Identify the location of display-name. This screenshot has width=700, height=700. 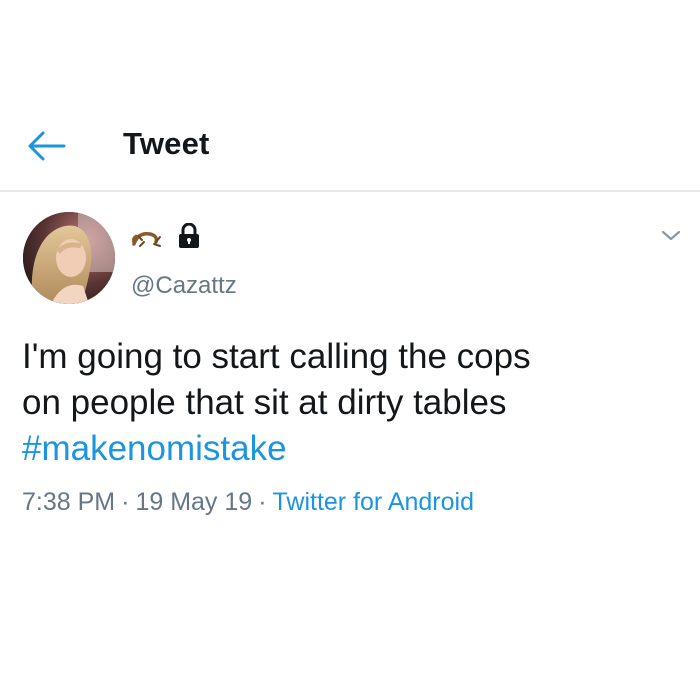
(165, 236).